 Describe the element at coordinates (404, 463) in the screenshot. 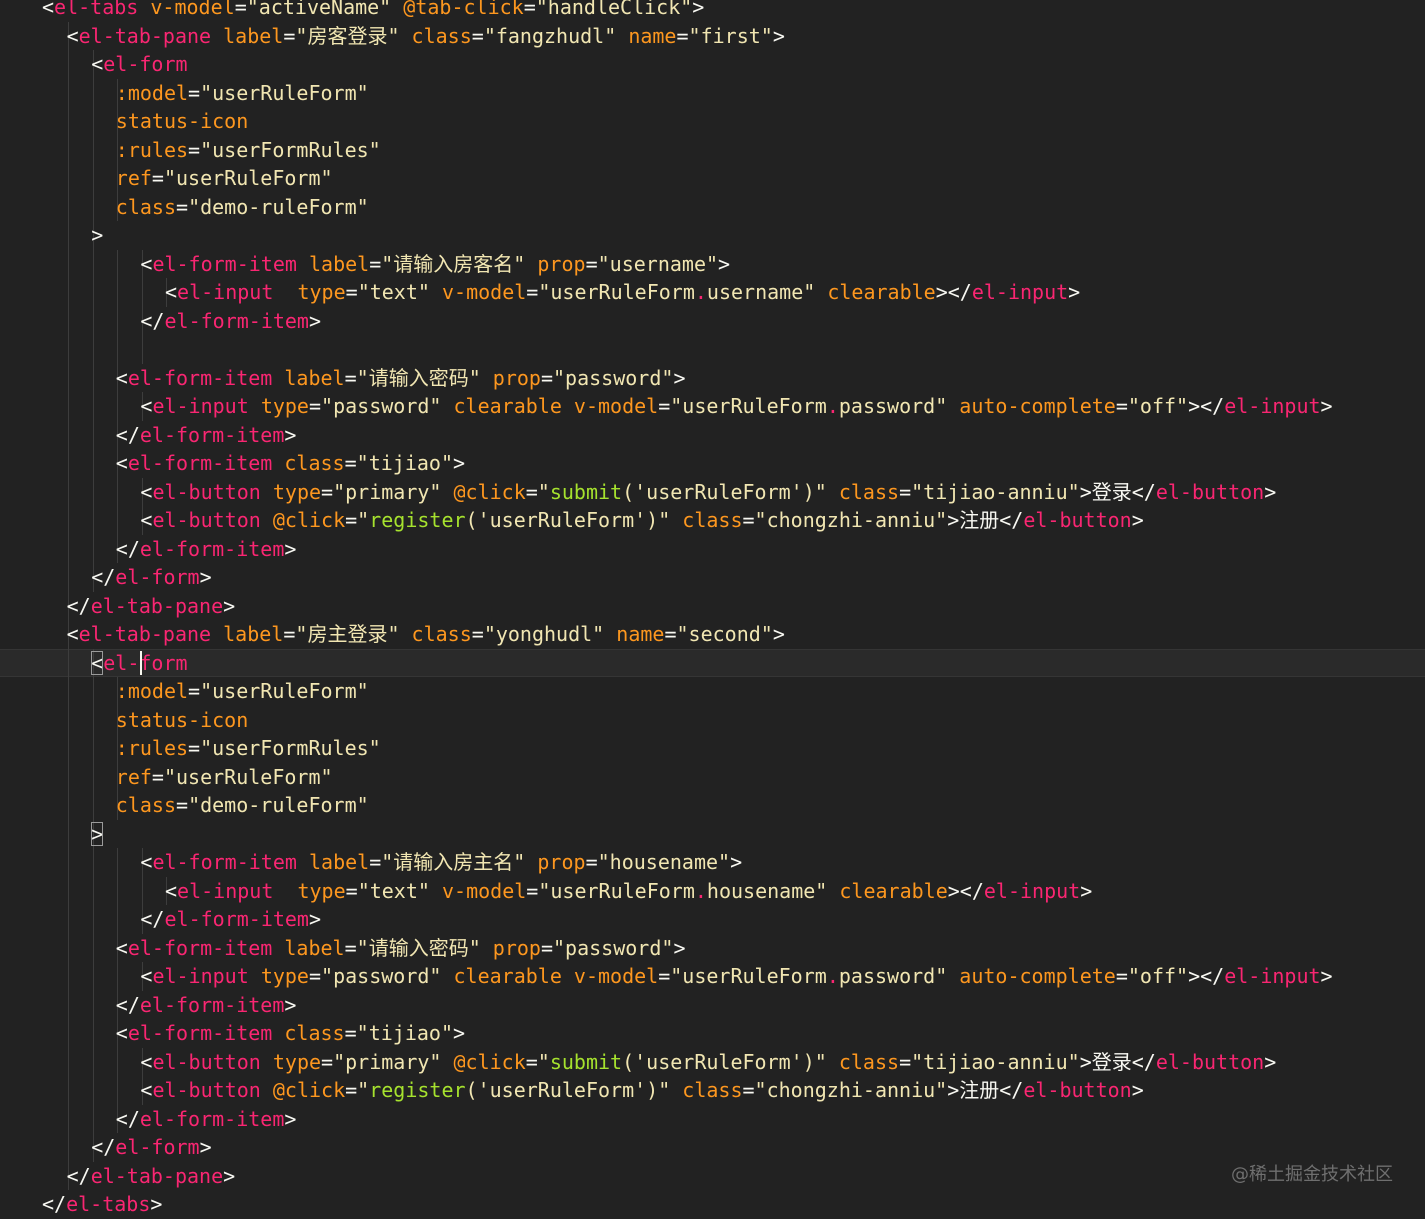

I see `token-str: "tijiao"` at that location.